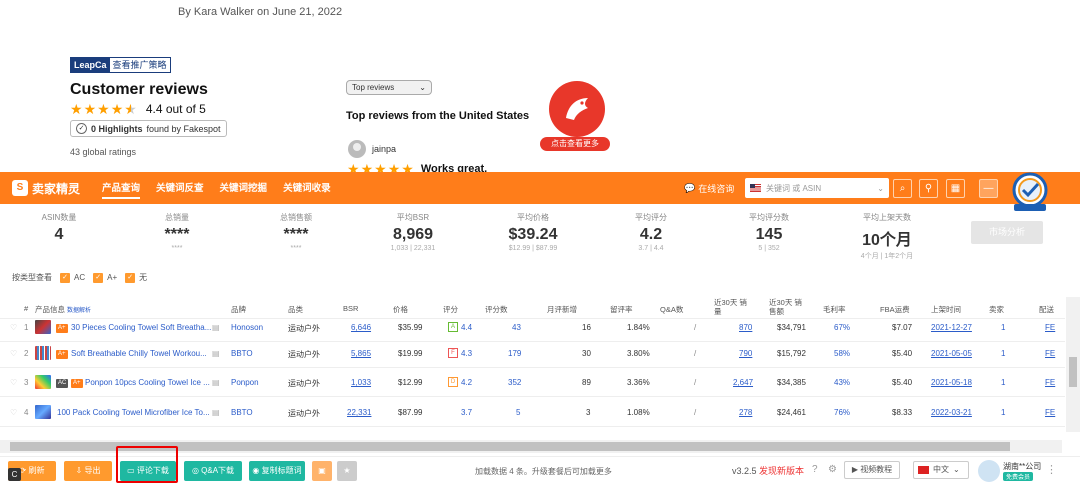 The width and height of the screenshot is (1080, 487). I want to click on review-count: 179, so click(514, 353).